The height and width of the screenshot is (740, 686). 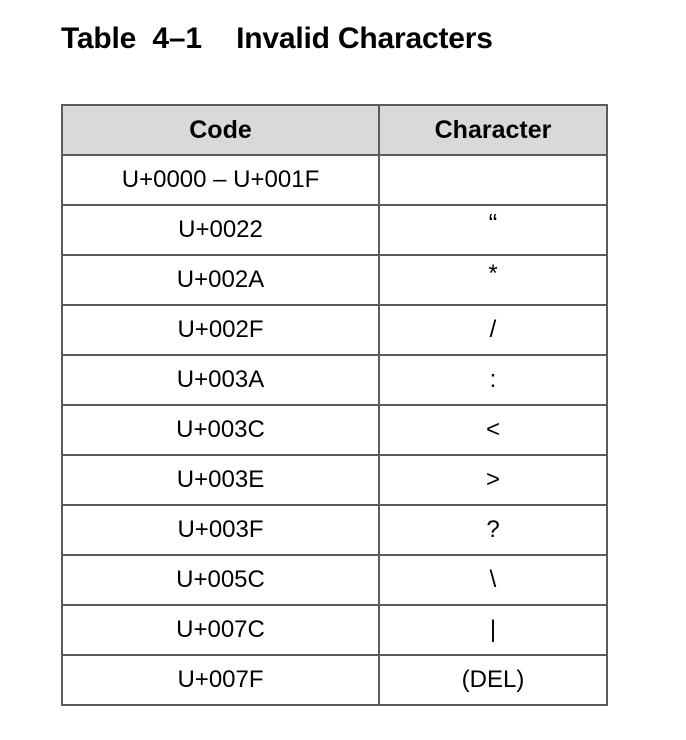 I want to click on table-row: U+003A :, so click(x=334, y=380).